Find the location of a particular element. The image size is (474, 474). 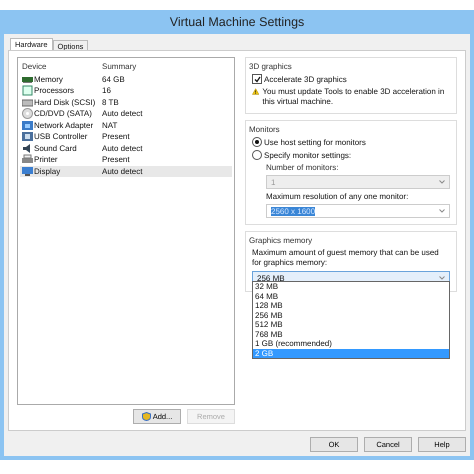

device-summary: 16 is located at coordinates (106, 91).